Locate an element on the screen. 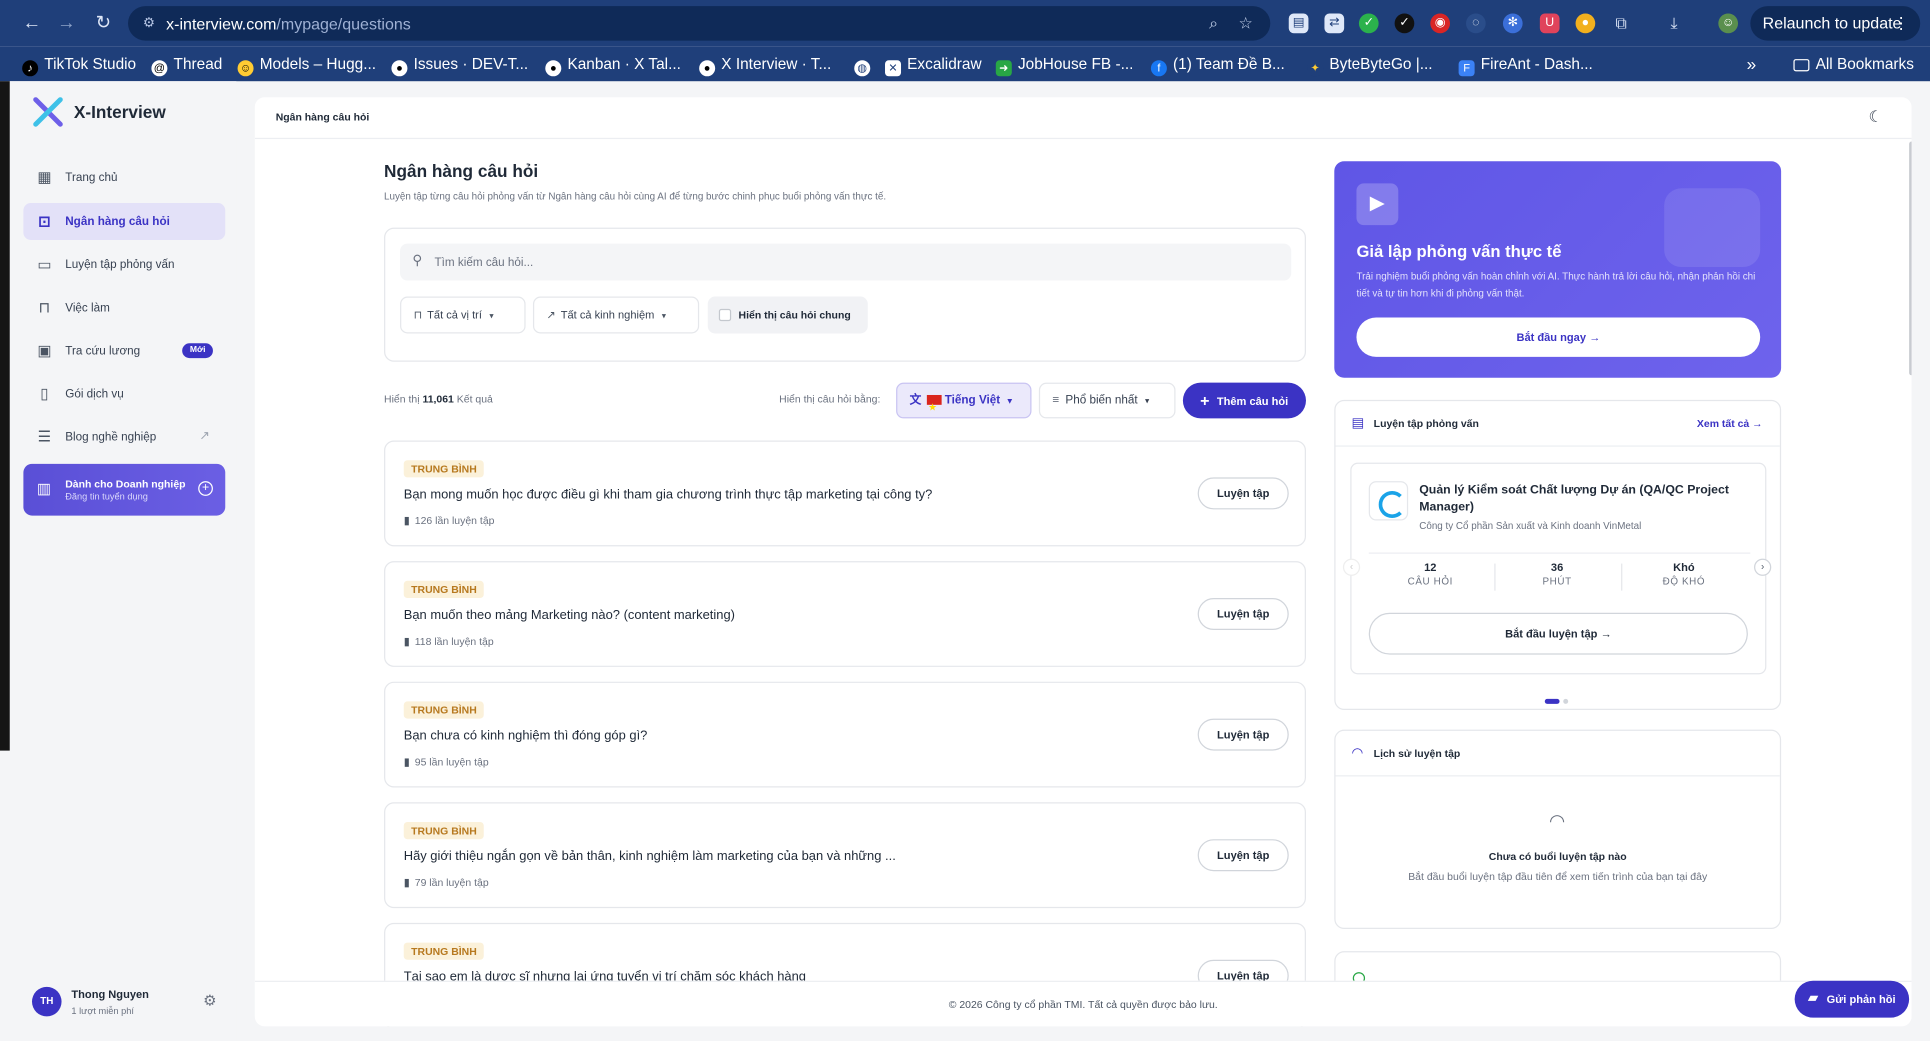 The width and height of the screenshot is (1930, 1041). arrow-right-icon: → is located at coordinates (1595, 337).